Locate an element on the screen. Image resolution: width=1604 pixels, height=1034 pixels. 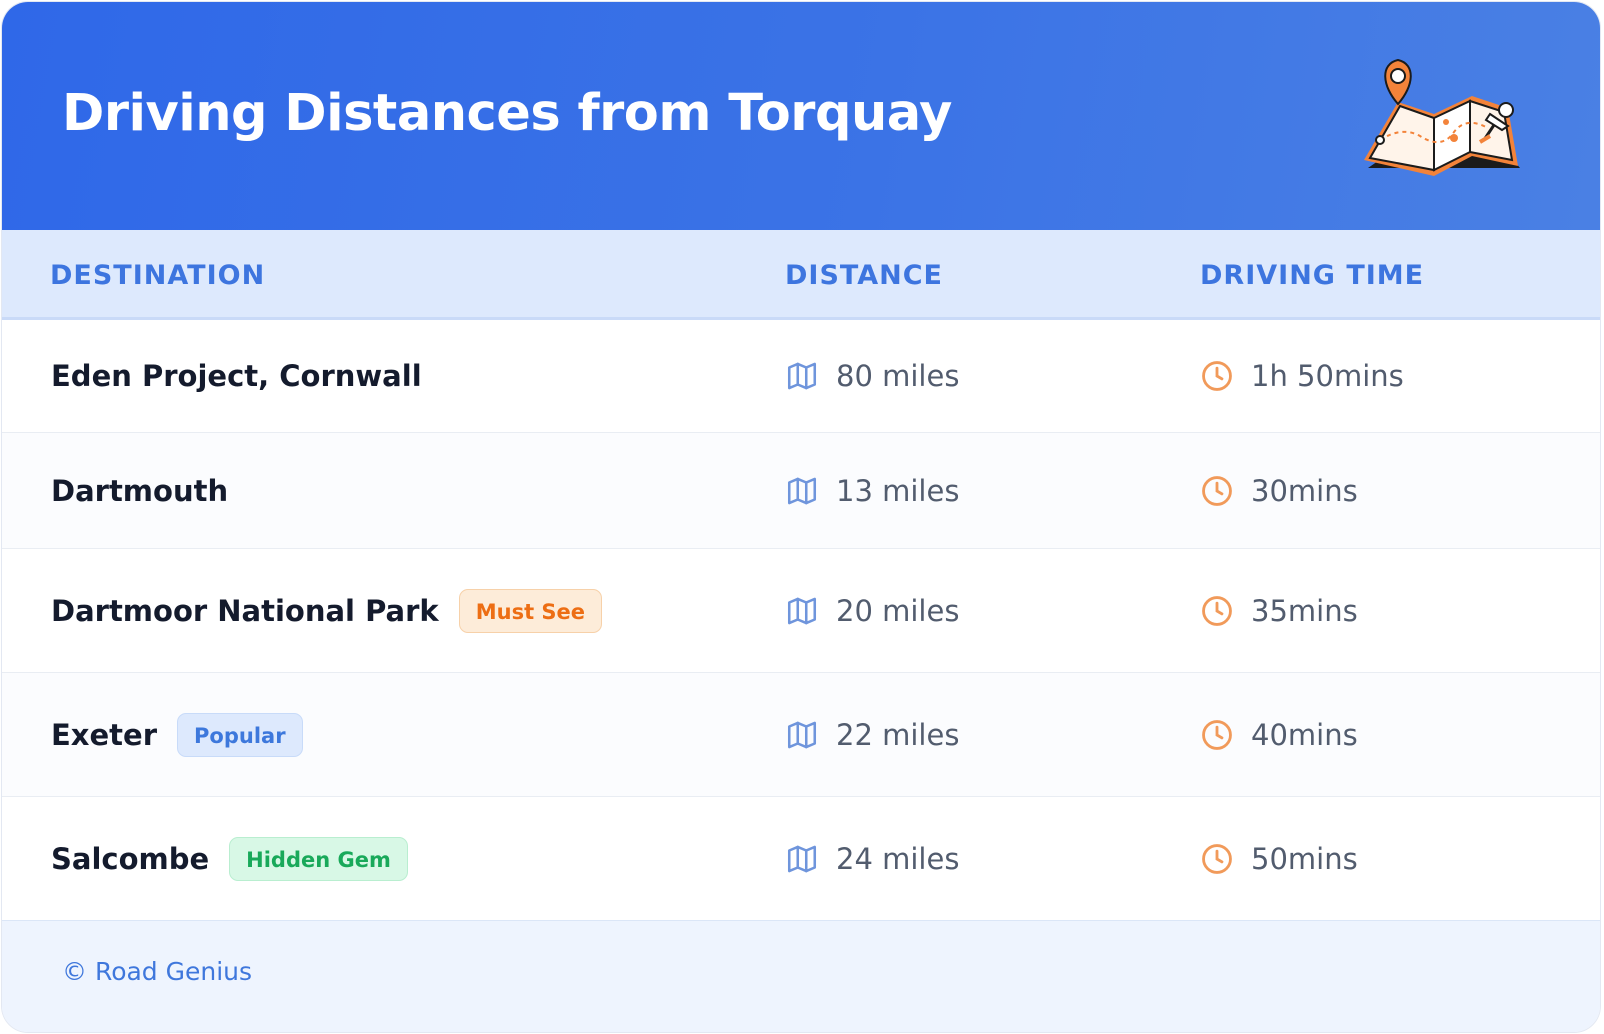
column-header-driving-time: DRIVING TIME is located at coordinates (1312, 275).